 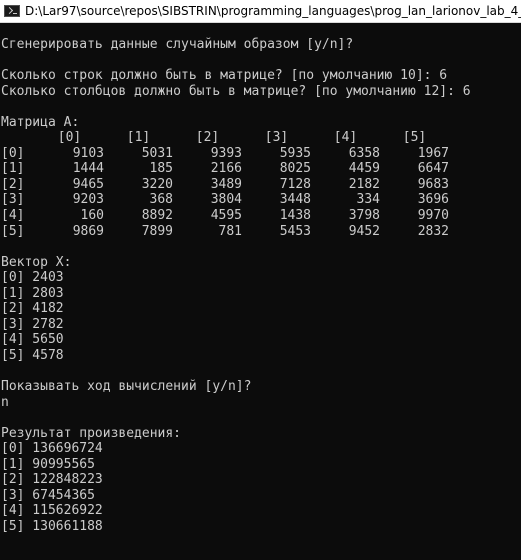 I want to click on vector-item: [0] 2403, so click(x=32, y=278).